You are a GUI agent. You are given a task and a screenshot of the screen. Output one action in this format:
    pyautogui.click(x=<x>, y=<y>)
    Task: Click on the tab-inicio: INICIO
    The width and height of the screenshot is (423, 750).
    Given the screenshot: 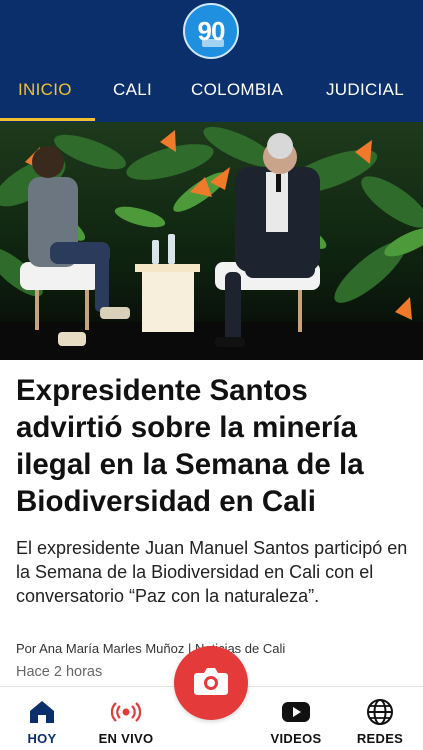 What is the action you would take?
    pyautogui.click(x=45, y=90)
    